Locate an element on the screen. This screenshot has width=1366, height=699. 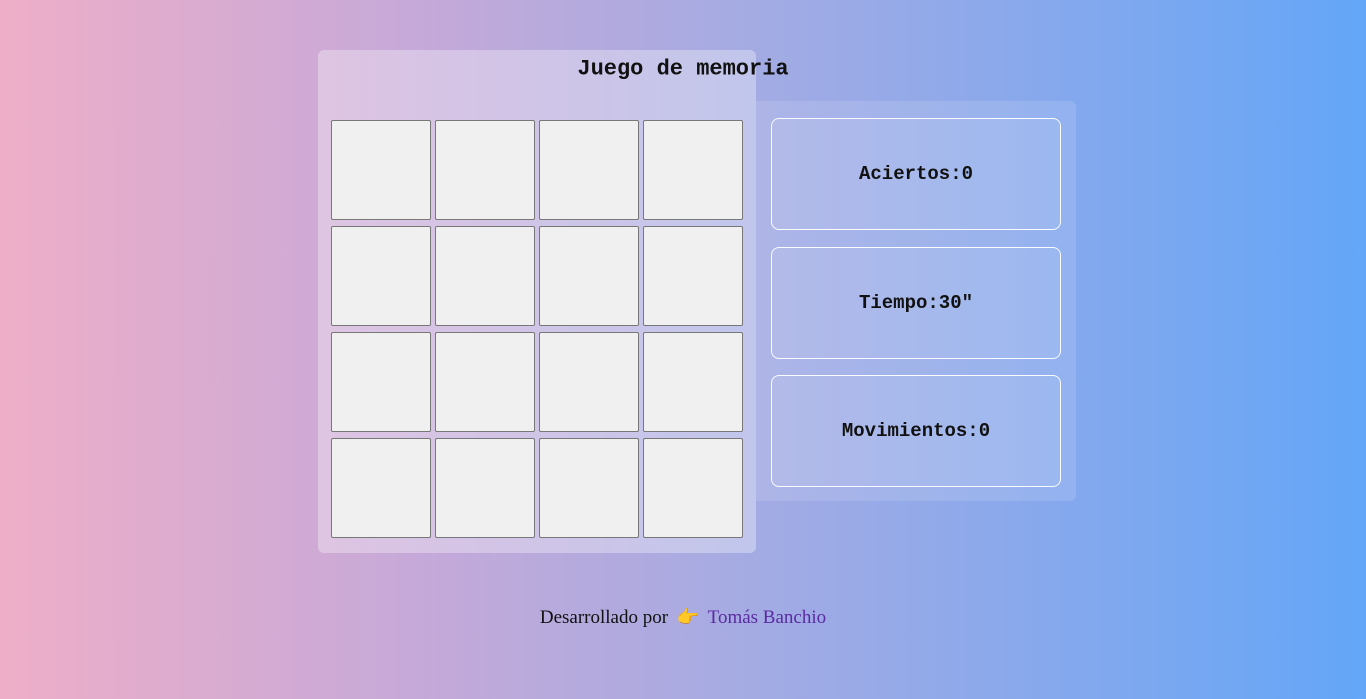
moves-counter: Movimientos: 0 is located at coordinates (916, 431).